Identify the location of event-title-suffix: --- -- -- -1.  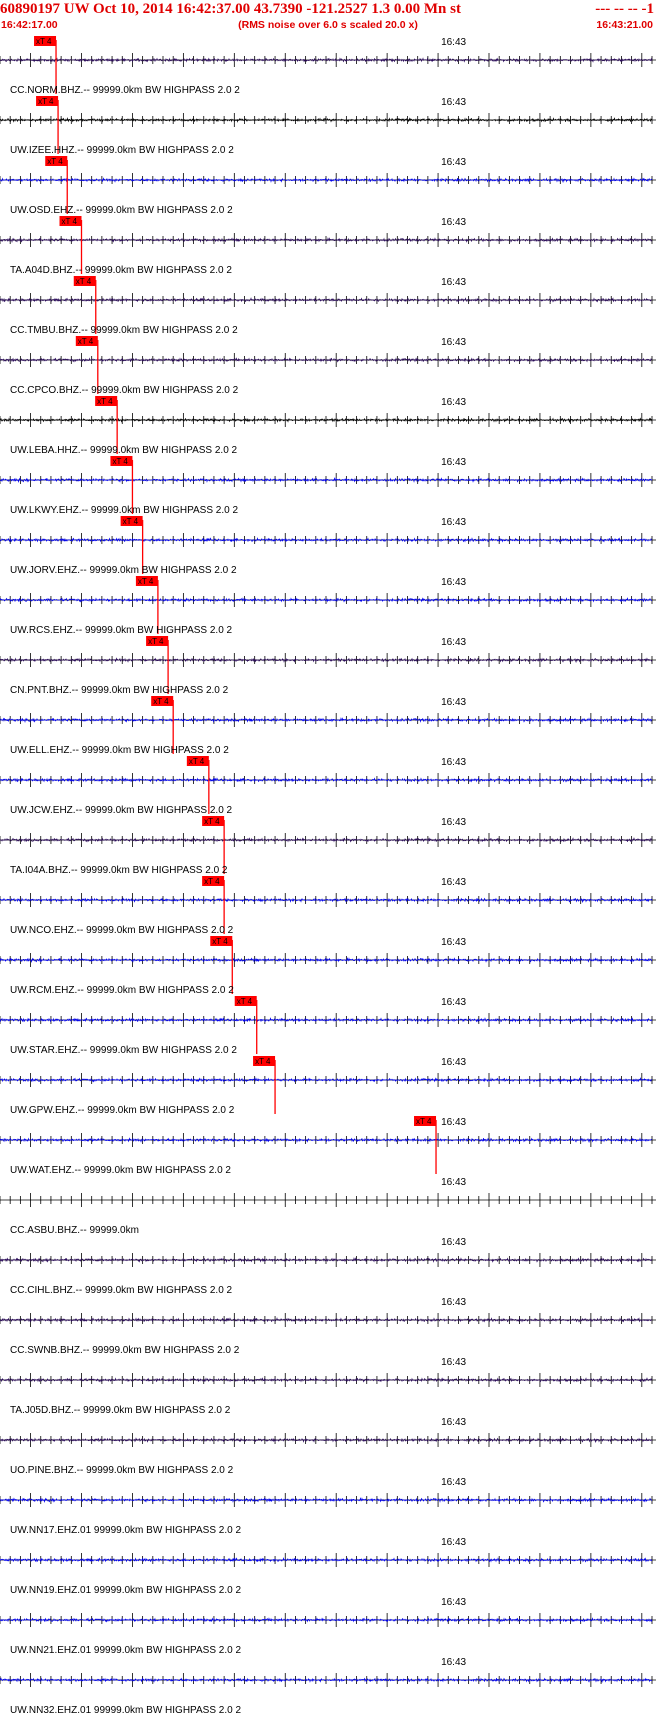
(624, 9).